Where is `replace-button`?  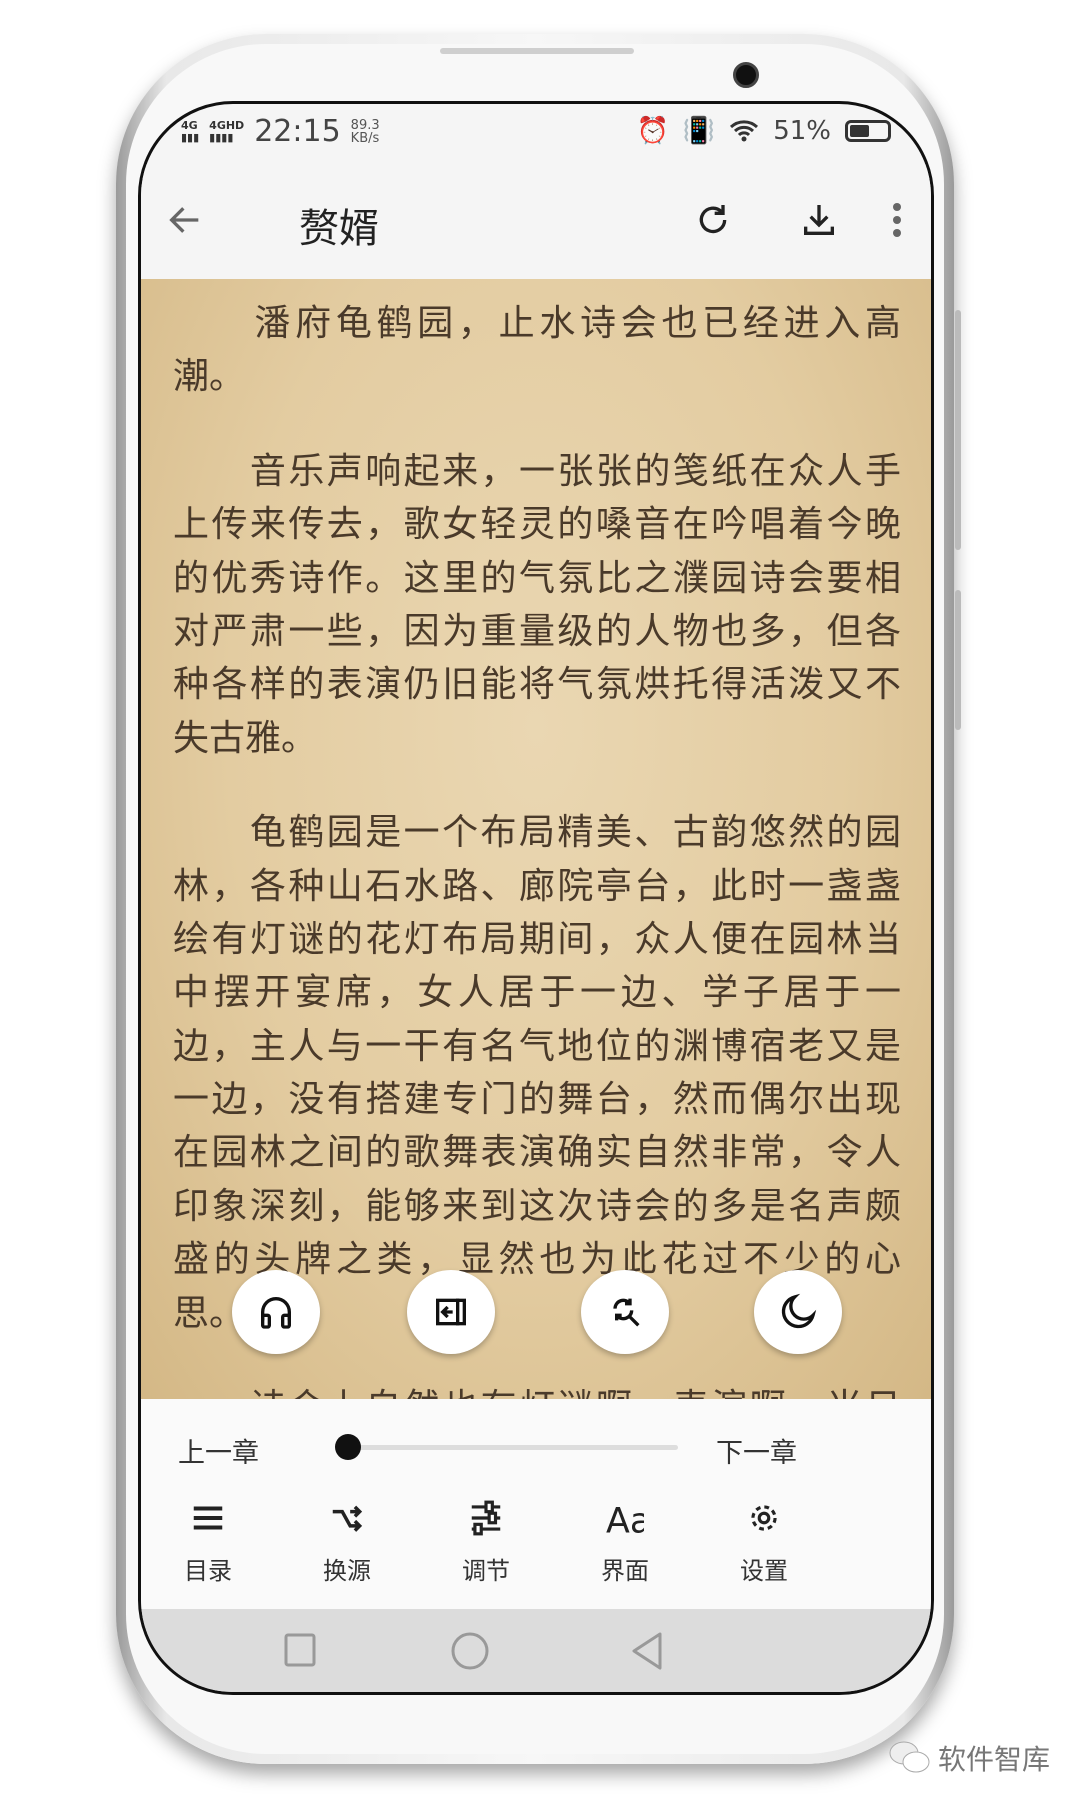 replace-button is located at coordinates (625, 1312).